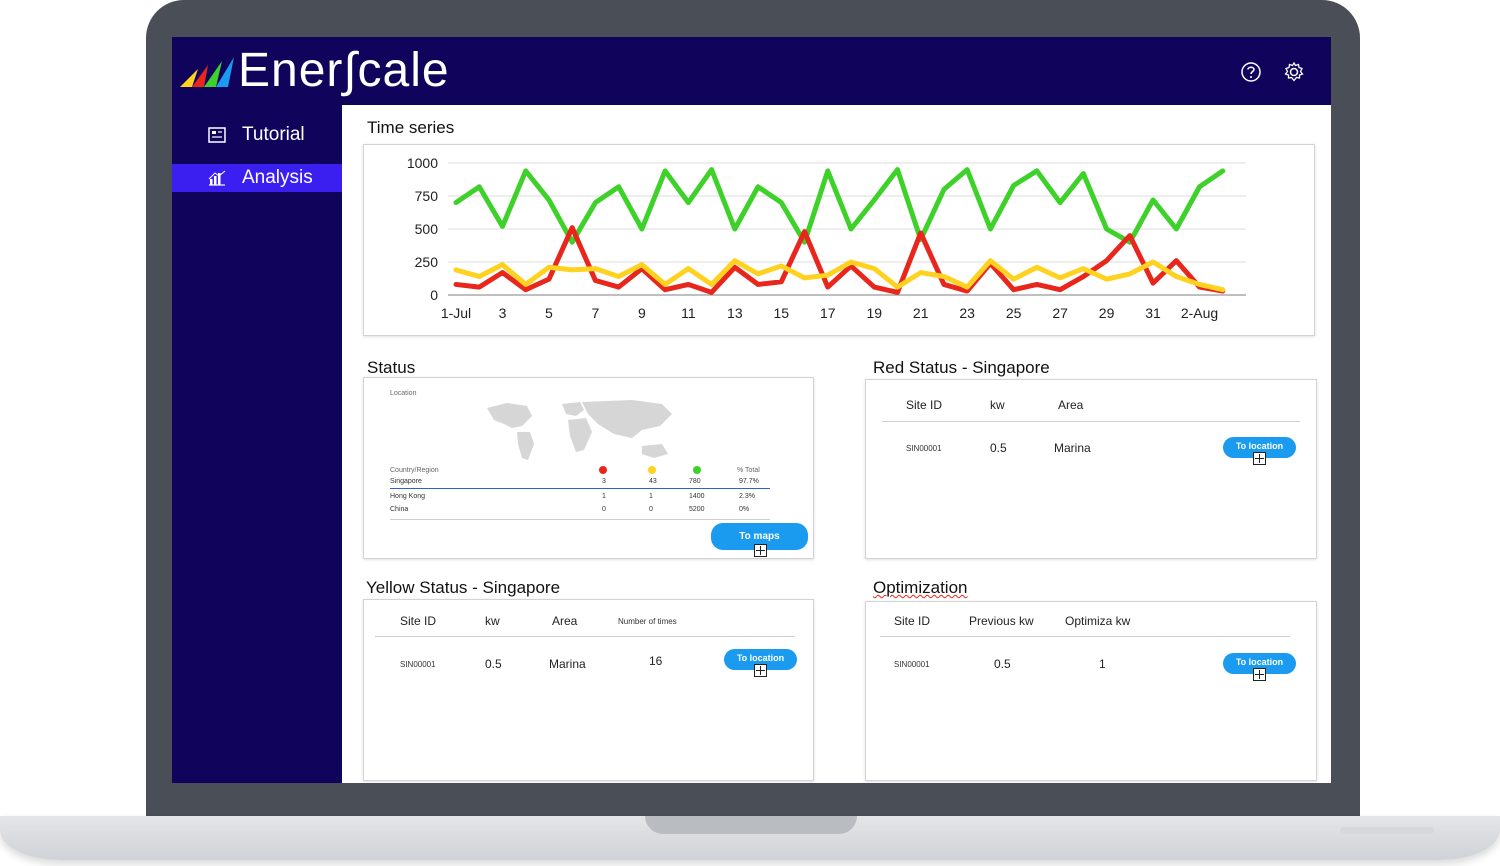 The image size is (1500, 866). Describe the element at coordinates (642, 313) in the screenshot. I see `x-tick-label: 9` at that location.